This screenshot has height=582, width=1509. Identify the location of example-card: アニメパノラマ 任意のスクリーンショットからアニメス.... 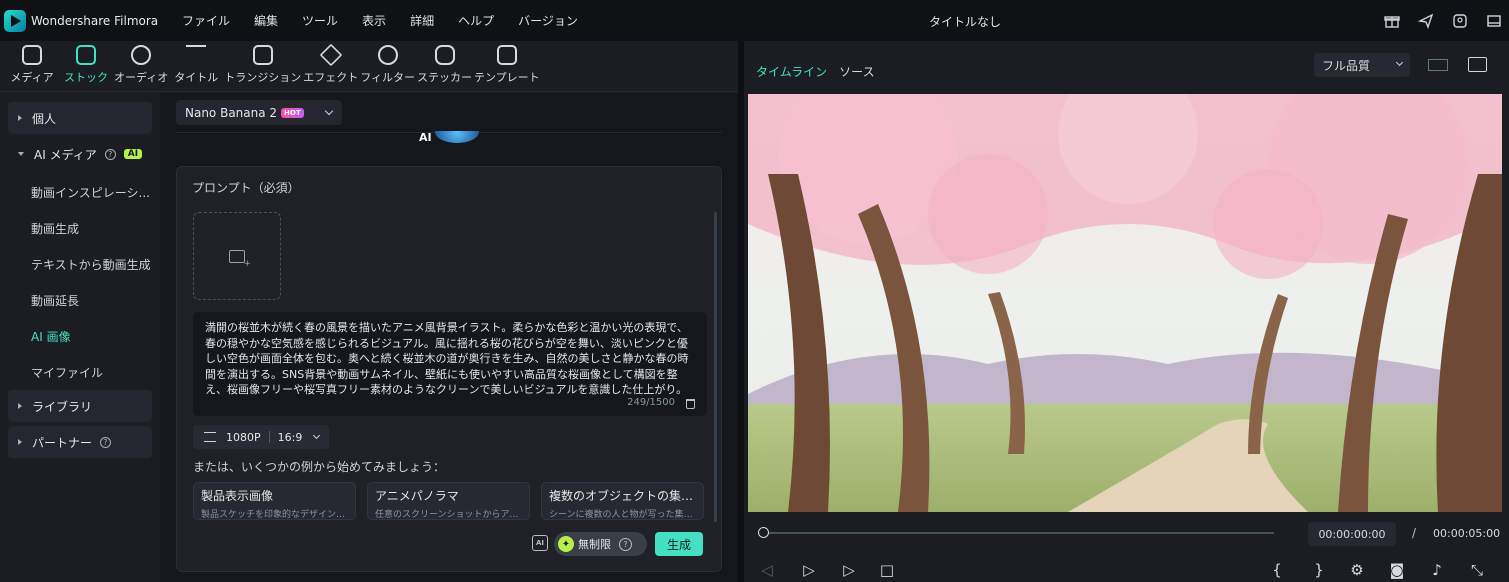
(448, 501).